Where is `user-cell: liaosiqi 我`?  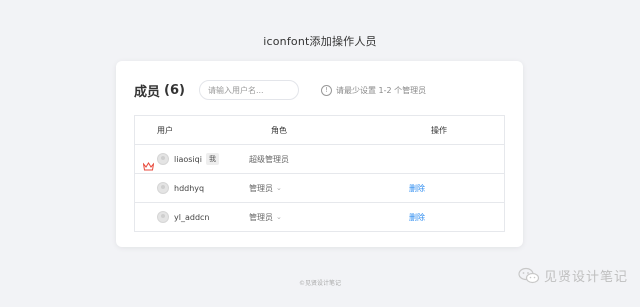
user-cell: liaosiqi 我 is located at coordinates (192, 162).